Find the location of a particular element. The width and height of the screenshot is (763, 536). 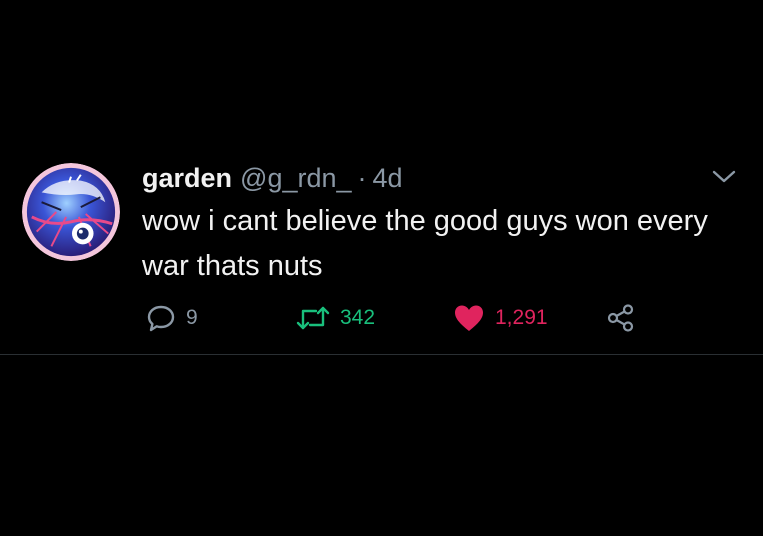

retweet-count: 342 is located at coordinates (358, 317).